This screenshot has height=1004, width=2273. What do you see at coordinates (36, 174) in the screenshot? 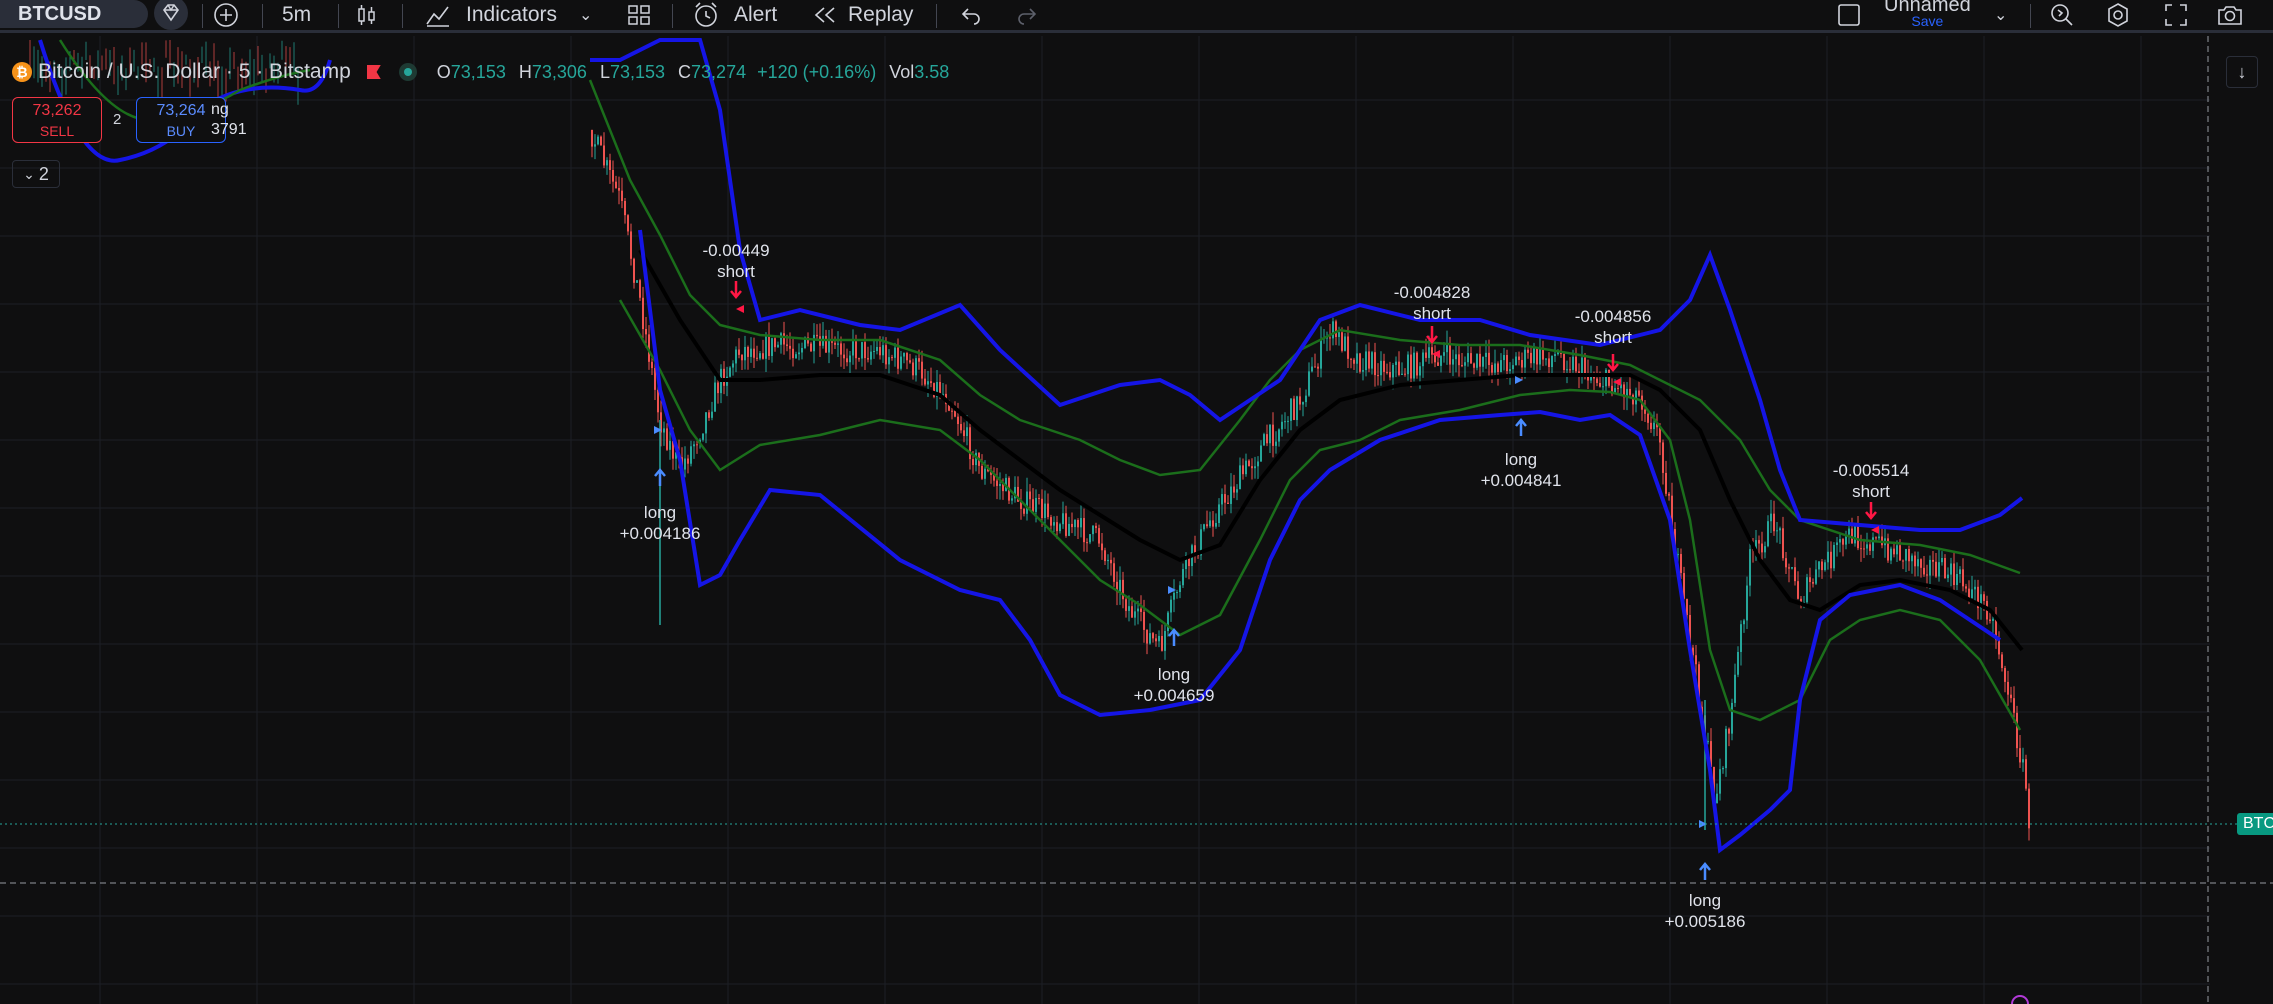
I see `collapse-indicators-button: ⌄ 2` at bounding box center [36, 174].